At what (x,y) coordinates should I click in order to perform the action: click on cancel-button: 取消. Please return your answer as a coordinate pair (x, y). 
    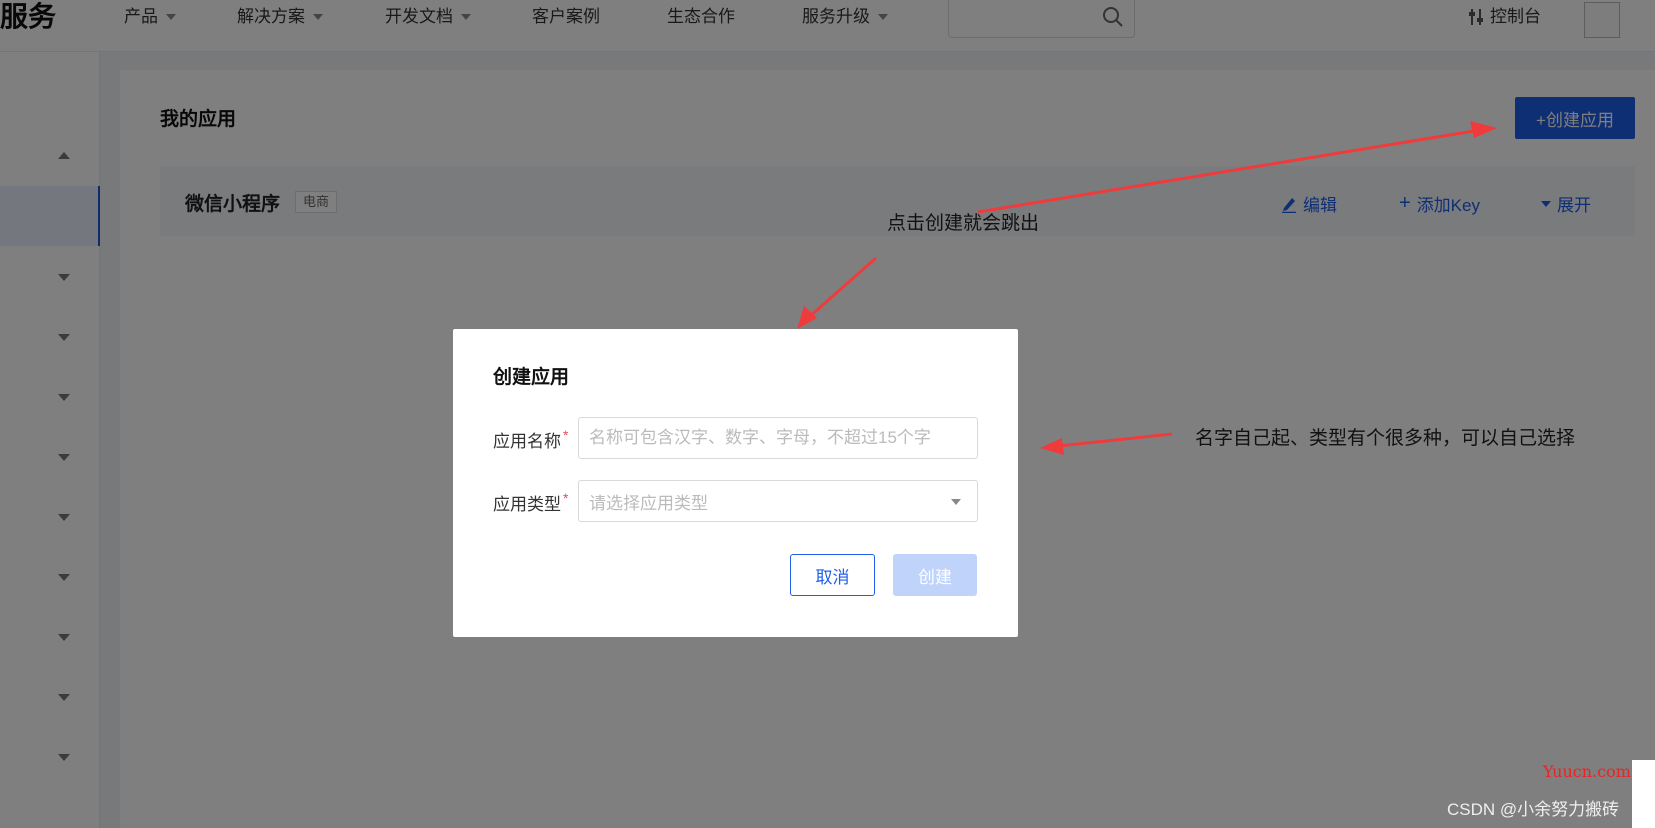
    Looking at the image, I should click on (832, 575).